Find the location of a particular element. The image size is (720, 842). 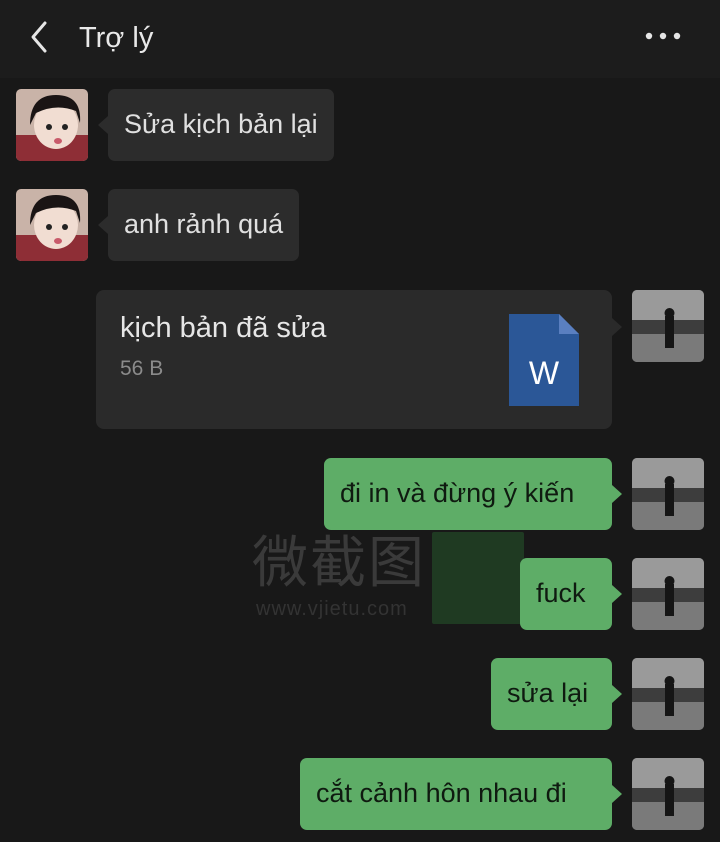

message-bubble-incoming: Sửa kịch bản lại is located at coordinates (221, 125).